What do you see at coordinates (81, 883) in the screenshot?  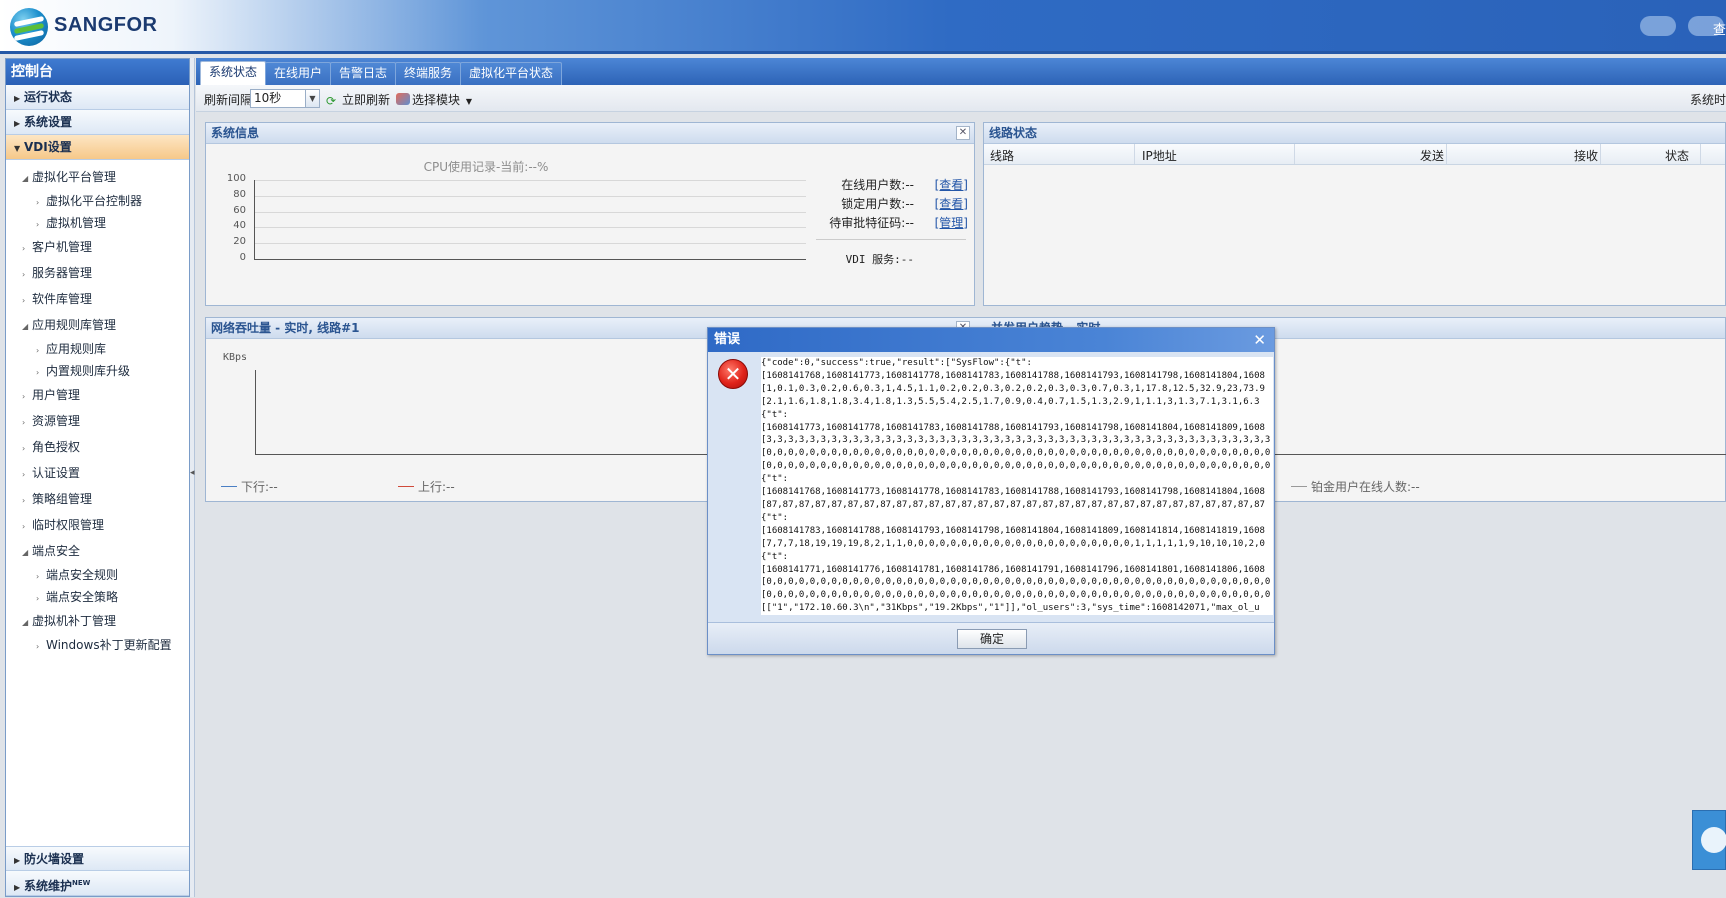 I see `new-badge: NEW` at bounding box center [81, 883].